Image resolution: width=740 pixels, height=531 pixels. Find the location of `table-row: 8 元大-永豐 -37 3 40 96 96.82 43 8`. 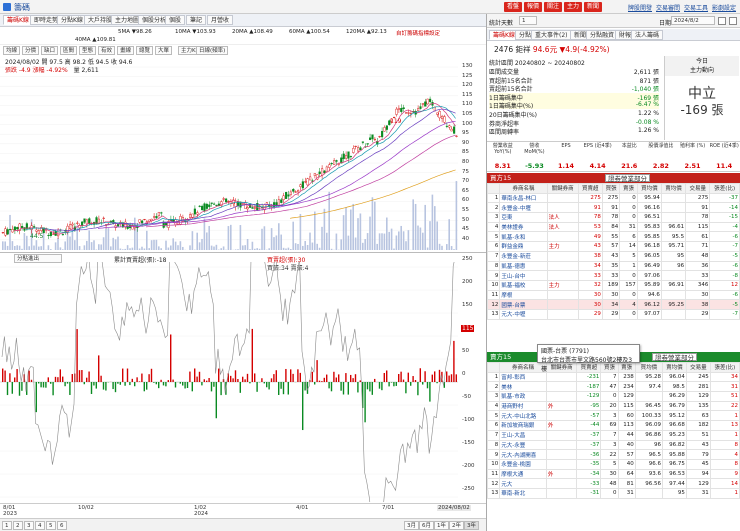

table-row: 8 元大-永豐 -37 3 40 96 96.82 43 8 is located at coordinates (613, 445).